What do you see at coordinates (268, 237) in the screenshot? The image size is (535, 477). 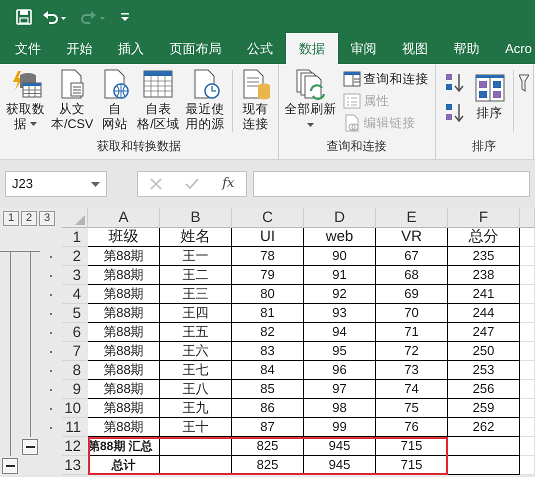 I see `table-cell: UI` at bounding box center [268, 237].